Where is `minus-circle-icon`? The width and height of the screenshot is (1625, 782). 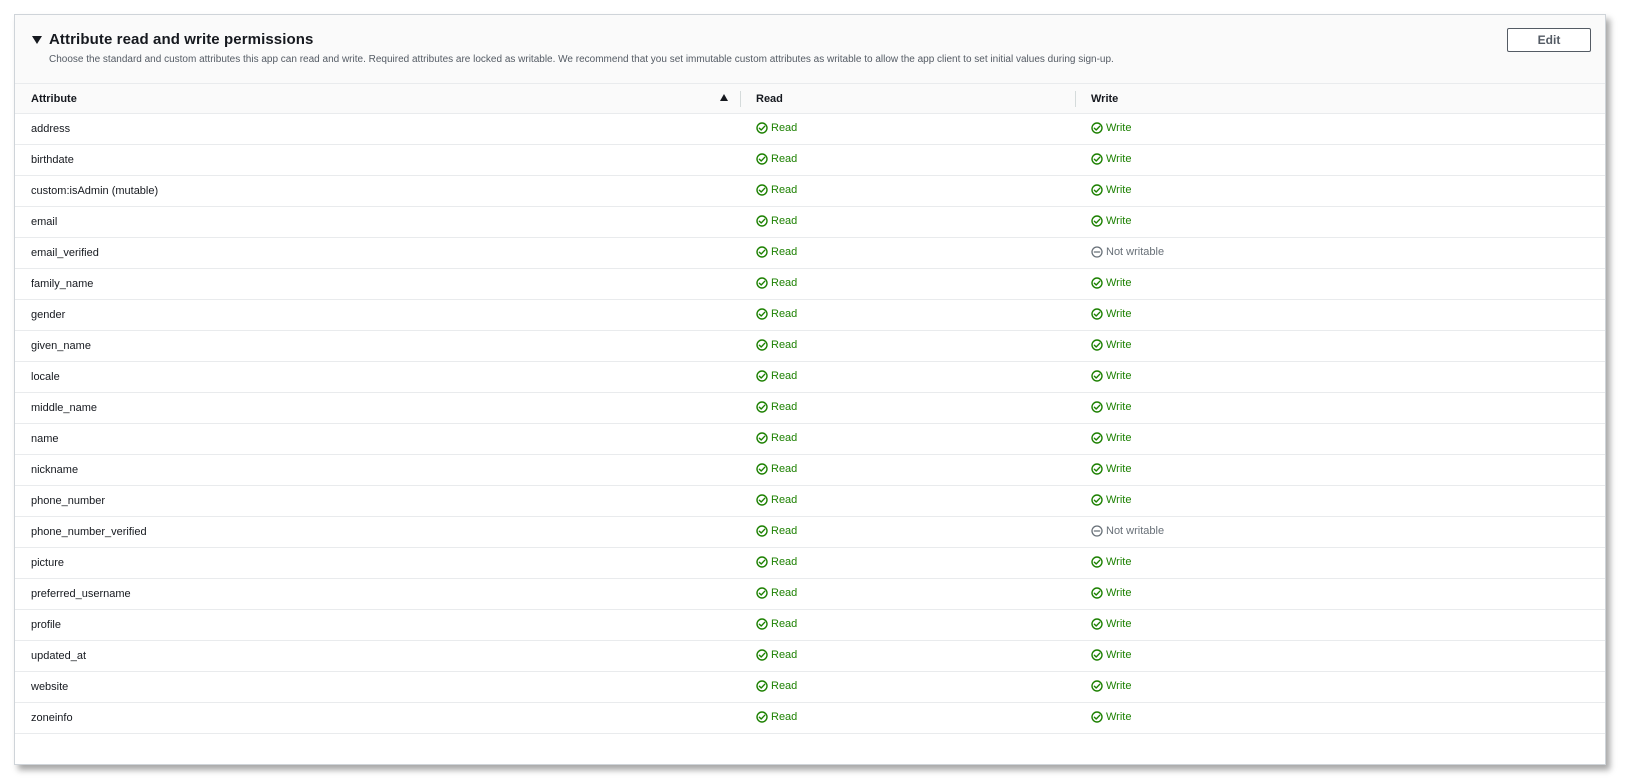
minus-circle-icon is located at coordinates (1097, 530).